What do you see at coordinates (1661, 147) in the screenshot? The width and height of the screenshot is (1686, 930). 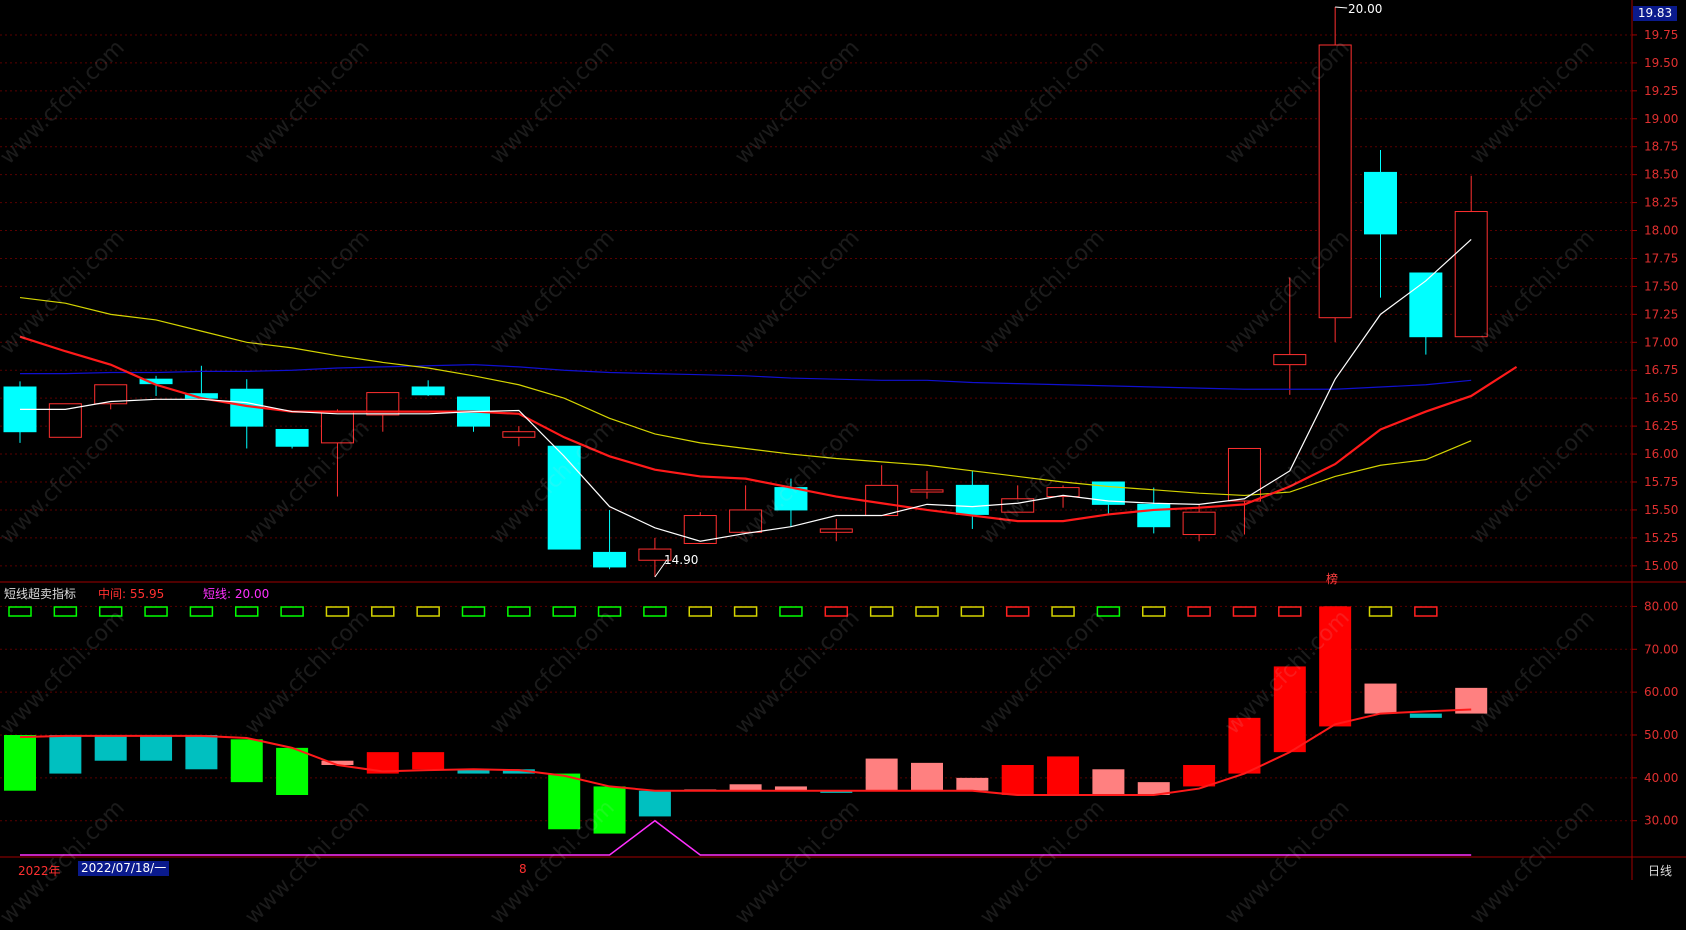 I see `price-tick-label: 18.75` at bounding box center [1661, 147].